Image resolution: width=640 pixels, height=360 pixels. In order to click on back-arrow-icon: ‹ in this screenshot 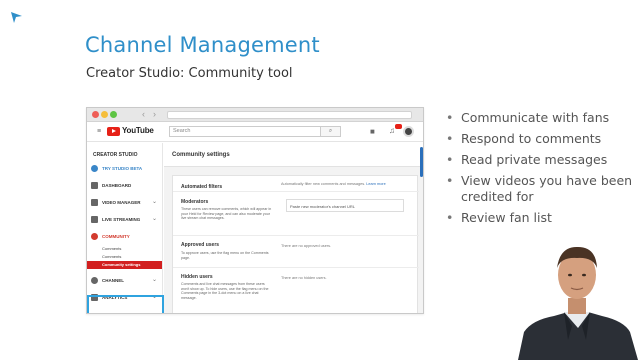, I will do `click(143, 114)`.